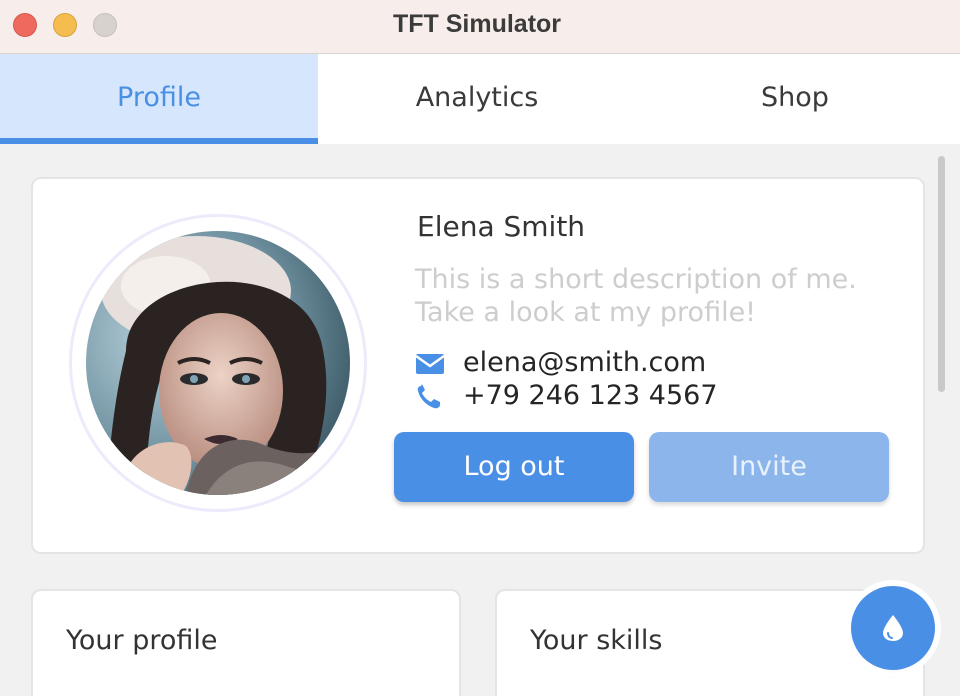  What do you see at coordinates (477, 24) in the screenshot?
I see `window-title: TFT Simulator` at bounding box center [477, 24].